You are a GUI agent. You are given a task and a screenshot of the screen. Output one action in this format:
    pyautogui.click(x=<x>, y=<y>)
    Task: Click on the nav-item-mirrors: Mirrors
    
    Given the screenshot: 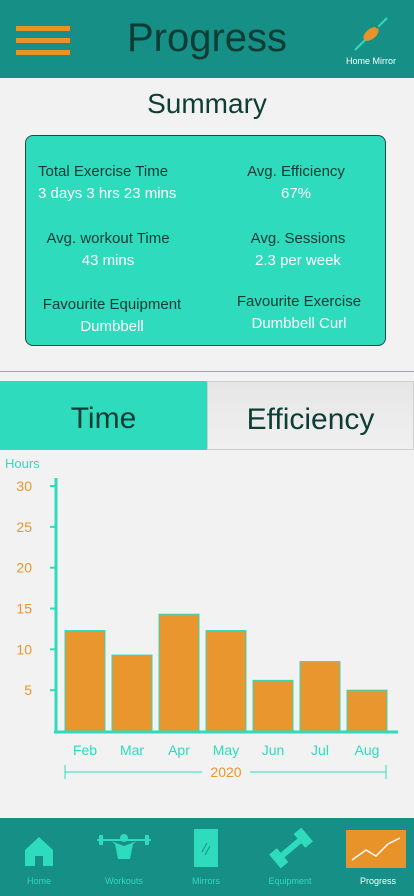 What is the action you would take?
    pyautogui.click(x=206, y=857)
    